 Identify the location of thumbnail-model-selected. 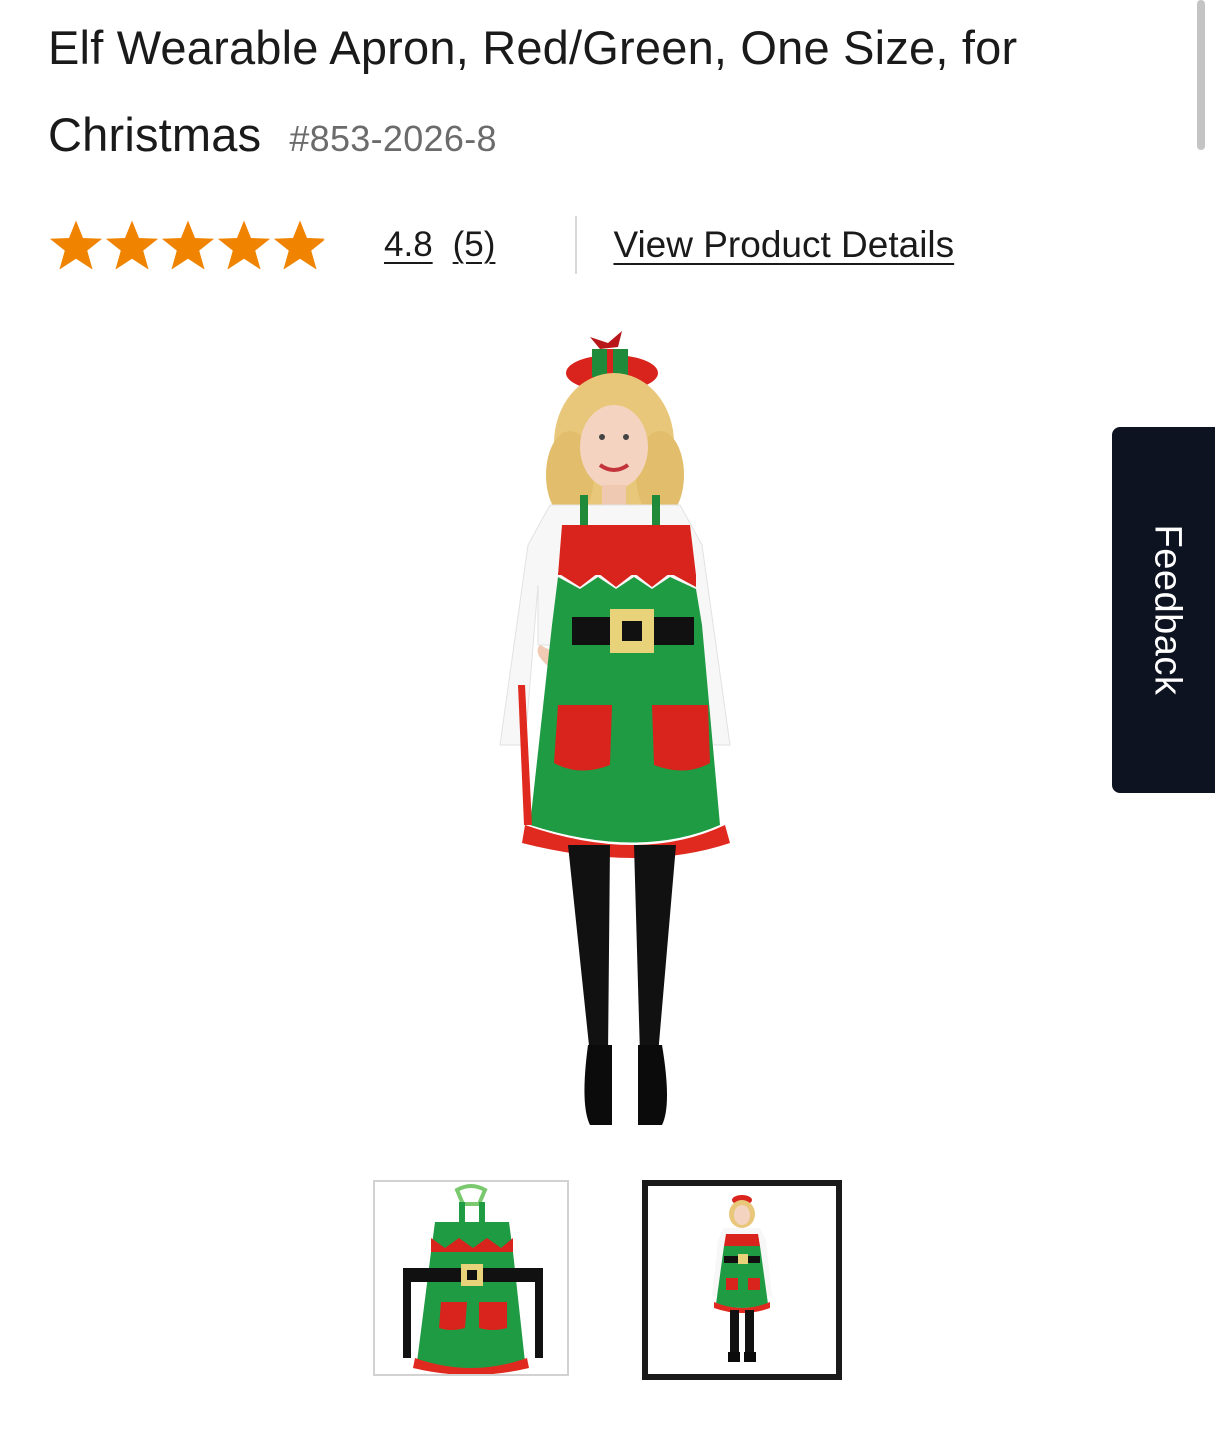
(742, 1280).